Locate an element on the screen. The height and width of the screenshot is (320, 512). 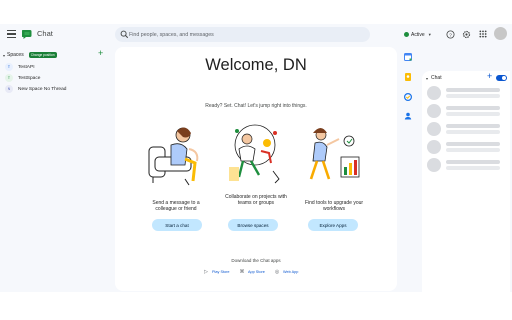
contacts-icon is located at coordinates (408, 116).